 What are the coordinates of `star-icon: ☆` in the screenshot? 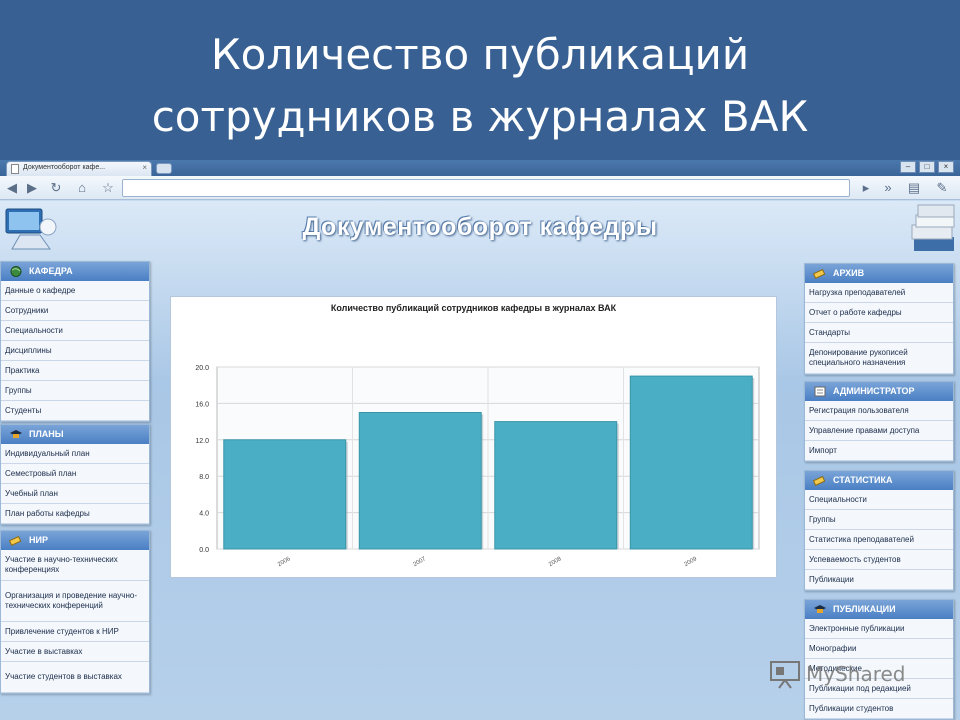 It's located at (108, 188).